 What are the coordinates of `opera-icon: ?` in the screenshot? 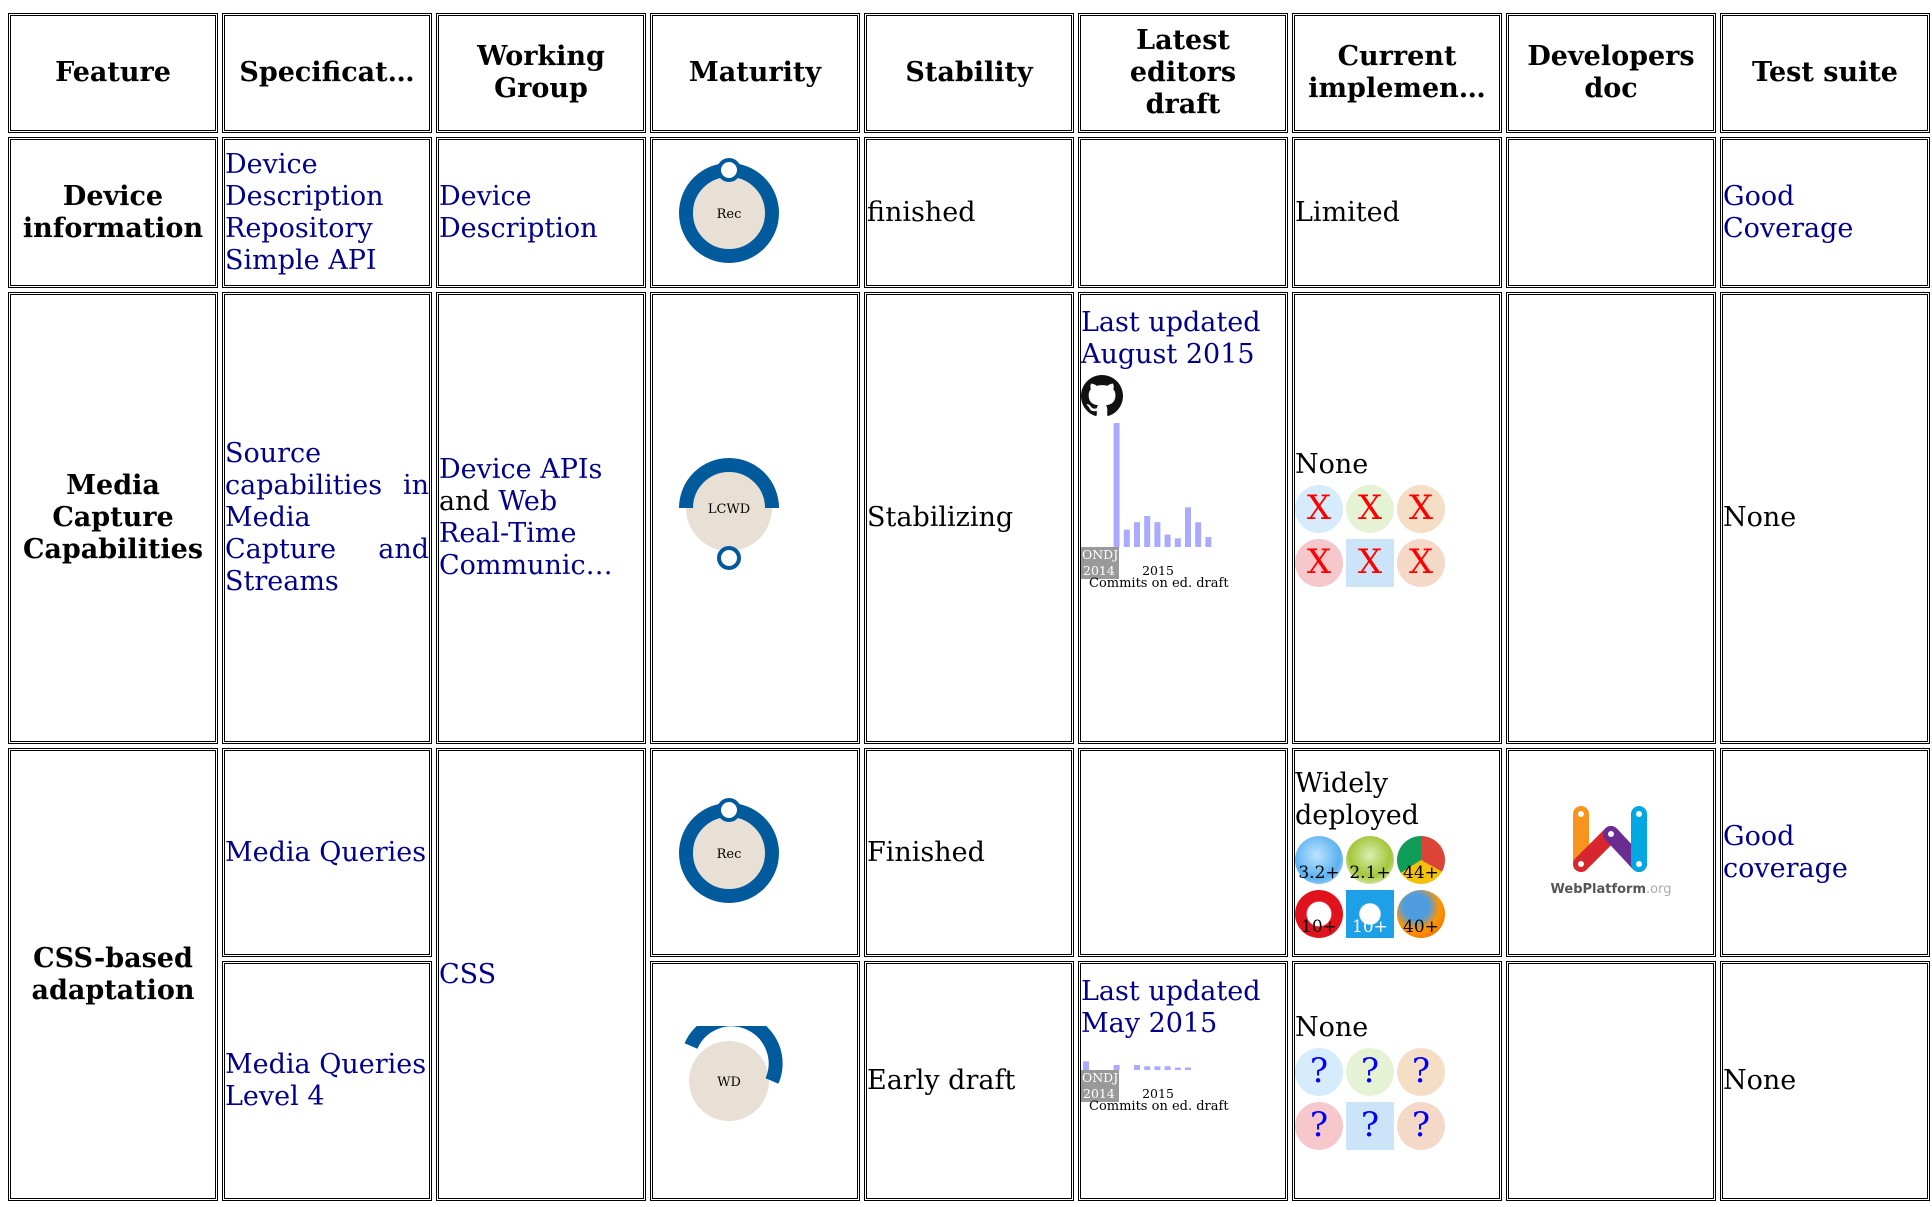 It's located at (1319, 1126).